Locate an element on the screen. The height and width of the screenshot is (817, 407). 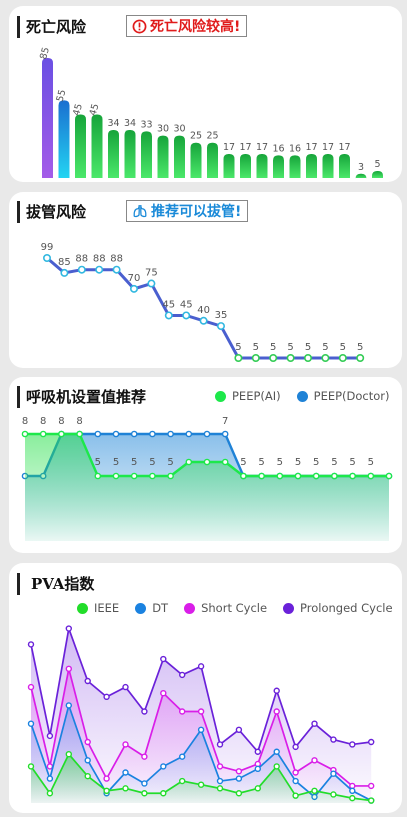
extubation-point-label: 99 is located at coordinates (47, 247).